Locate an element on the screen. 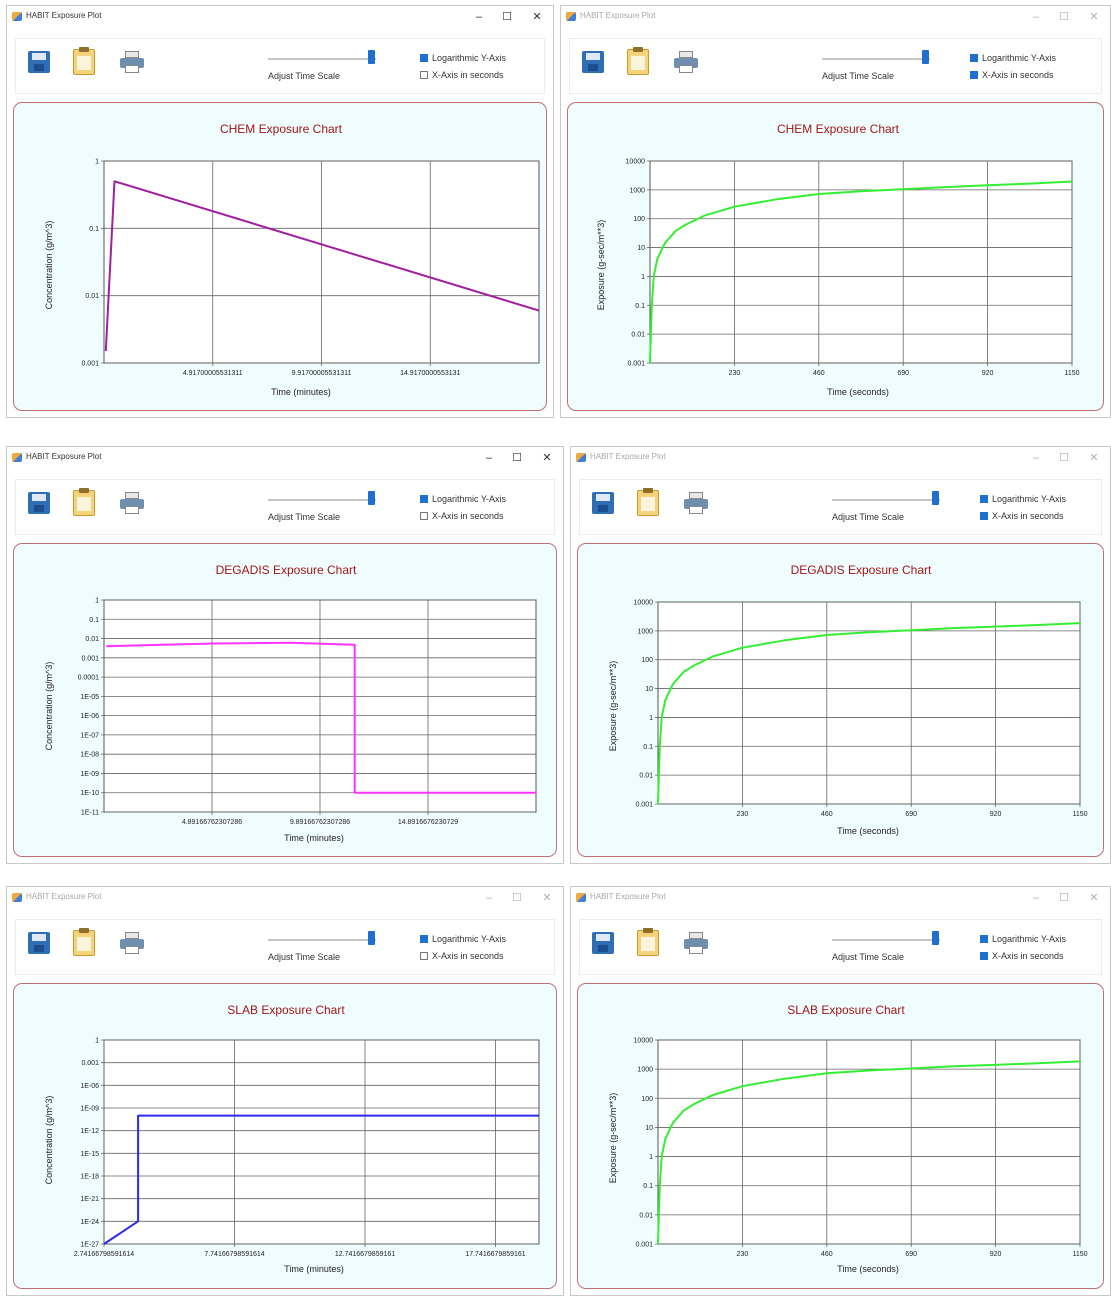 This screenshot has width=1111, height=1298. chart-title: SLAB Exposure Chart is located at coordinates (286, 1010).